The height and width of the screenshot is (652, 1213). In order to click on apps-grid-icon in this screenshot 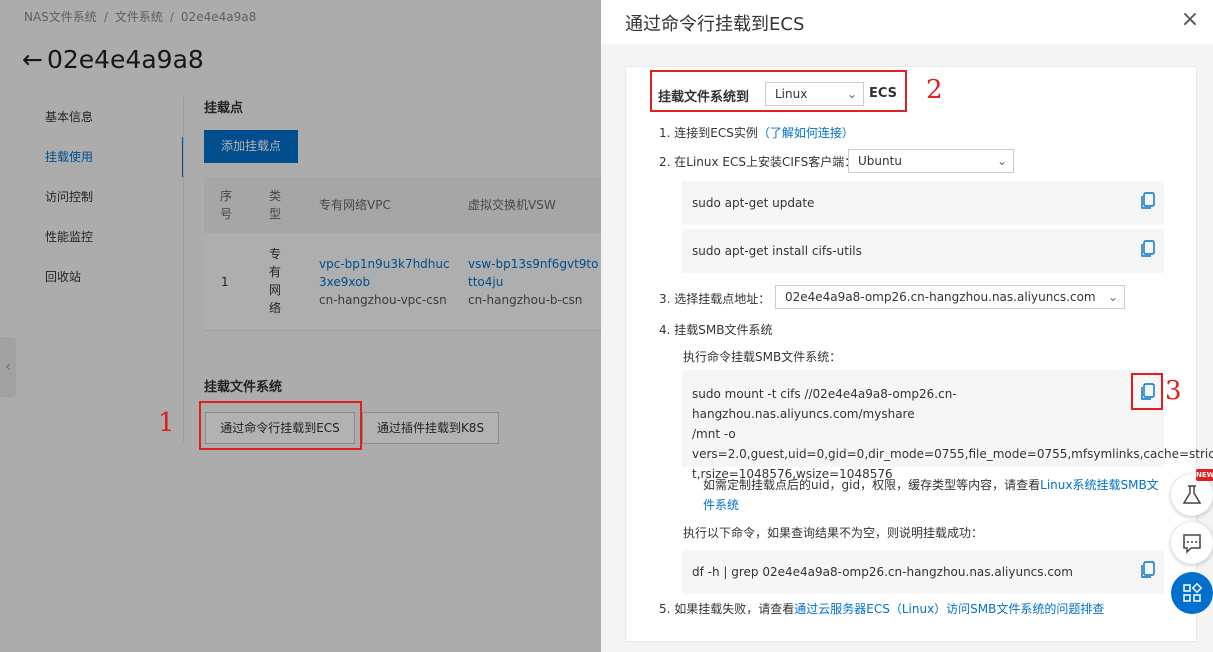, I will do `click(1193, 592)`.